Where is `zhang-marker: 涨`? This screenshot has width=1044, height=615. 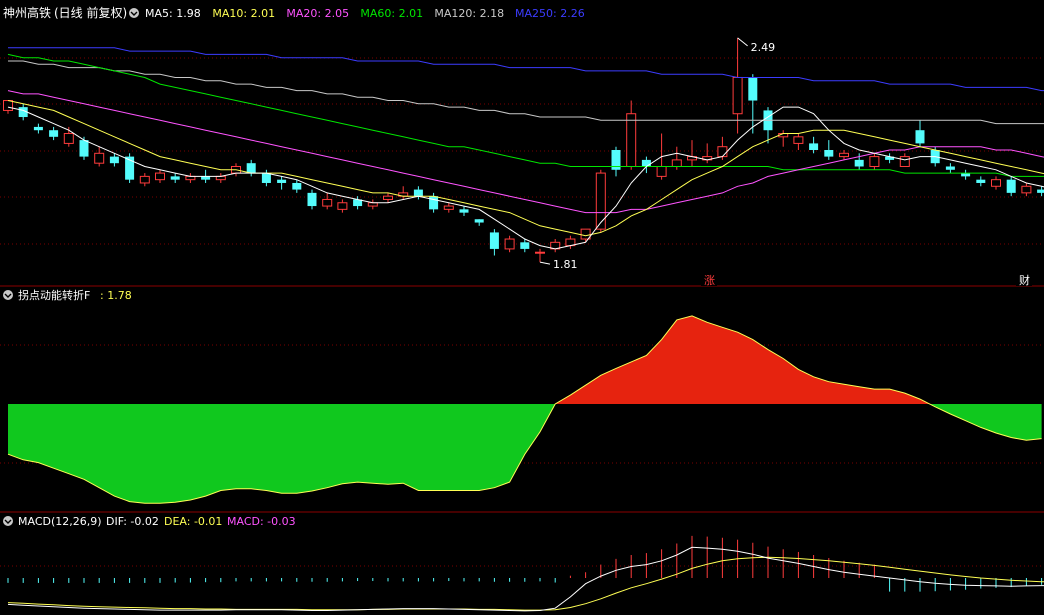 zhang-marker: 涨 is located at coordinates (709, 280).